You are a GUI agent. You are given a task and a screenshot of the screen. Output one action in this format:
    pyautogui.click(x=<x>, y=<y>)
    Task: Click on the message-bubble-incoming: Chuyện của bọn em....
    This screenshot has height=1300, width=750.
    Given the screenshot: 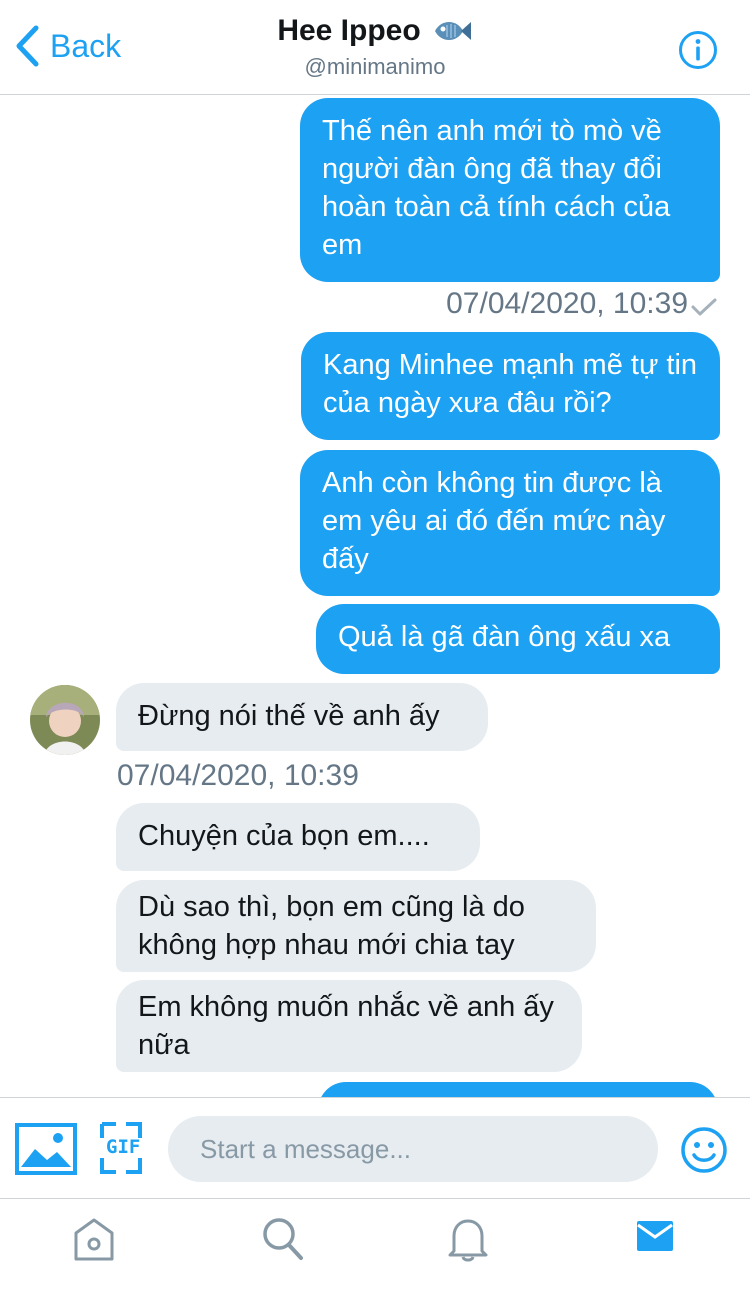 What is the action you would take?
    pyautogui.click(x=298, y=837)
    